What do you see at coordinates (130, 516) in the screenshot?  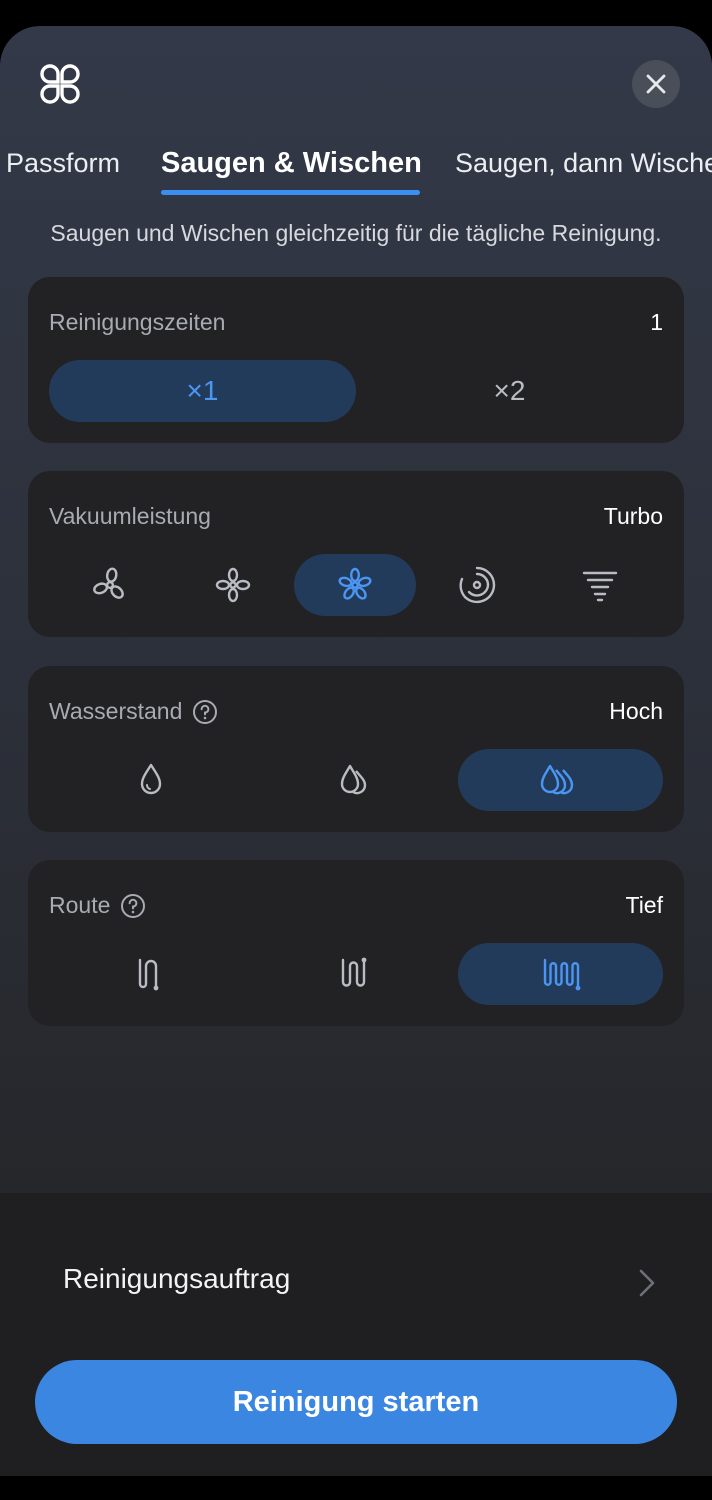 I see `suction-power-title: Vakuumleistung` at bounding box center [130, 516].